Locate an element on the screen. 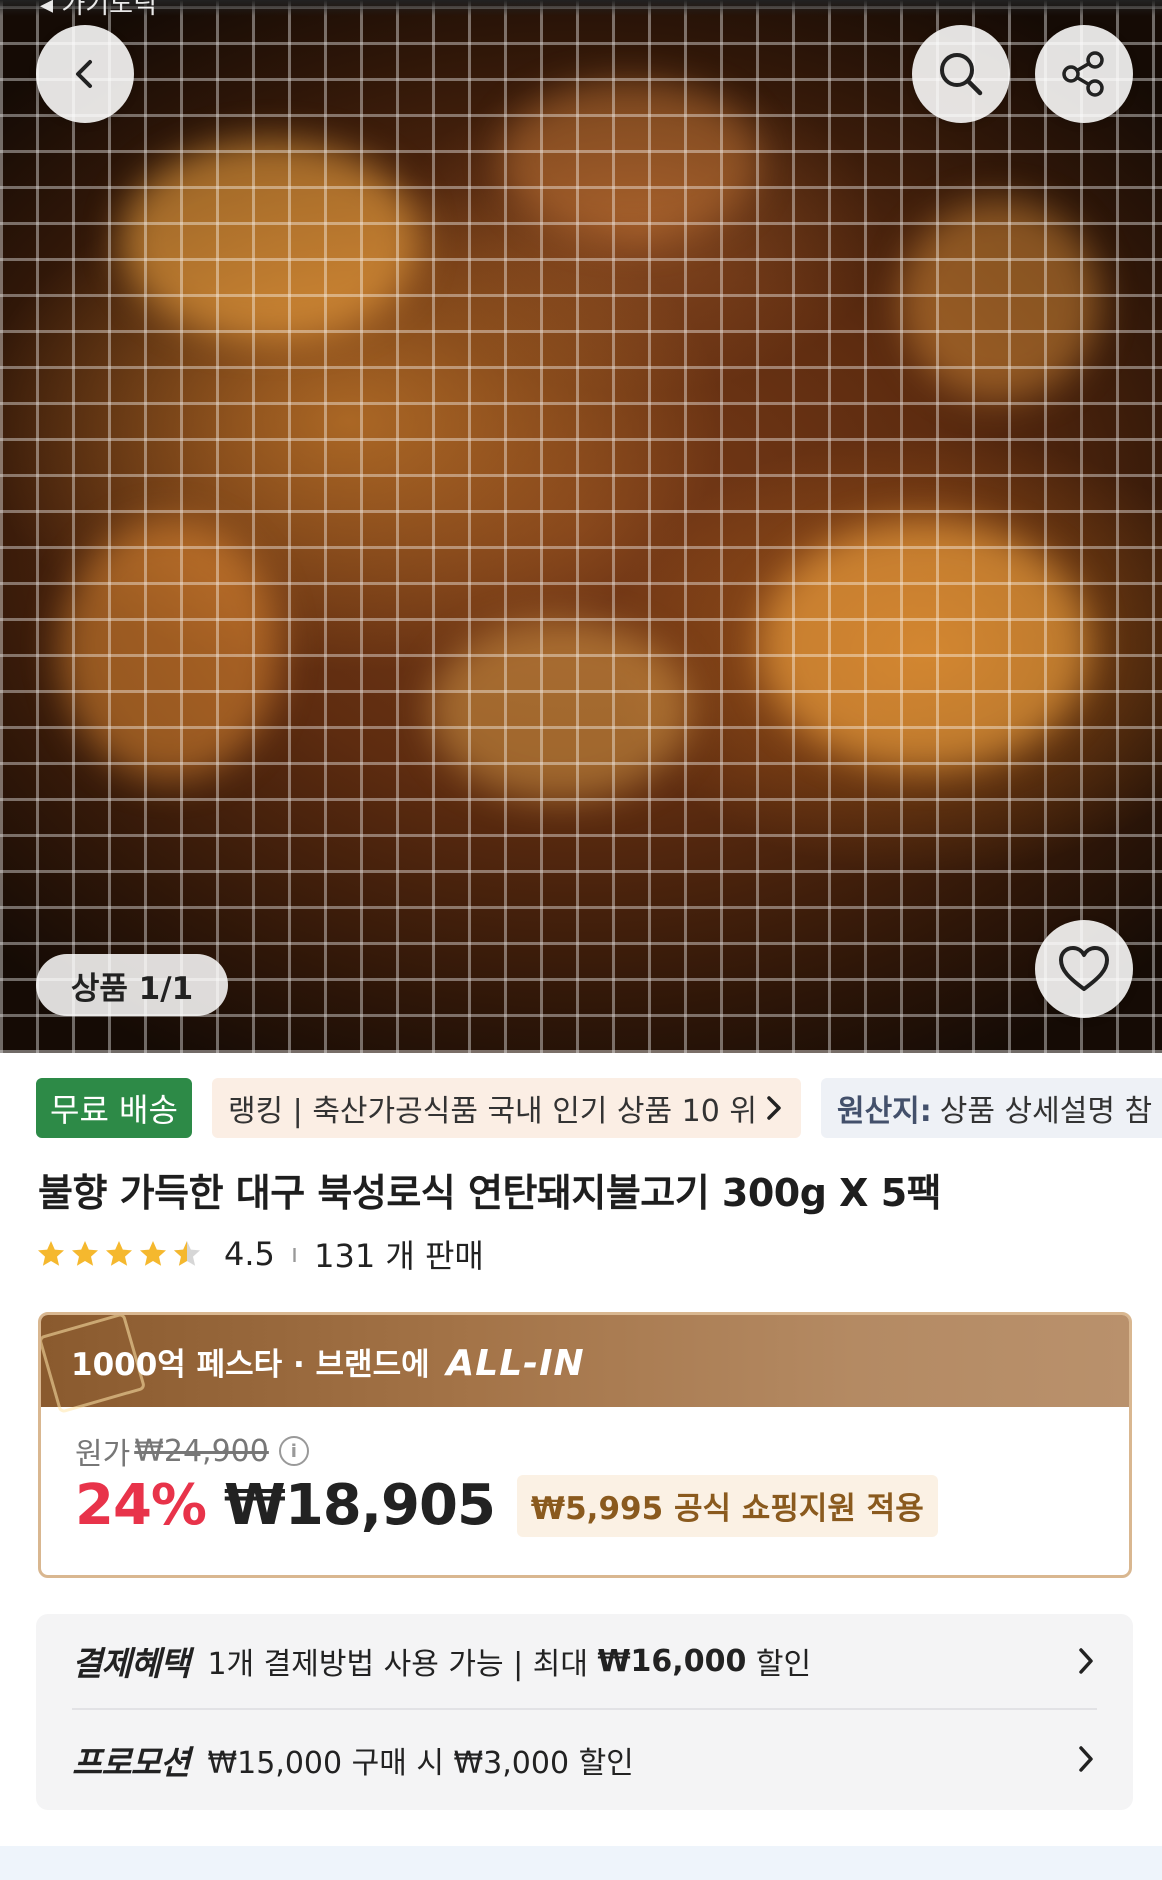  banner-brand: 브랜드에 is located at coordinates (372, 1364).